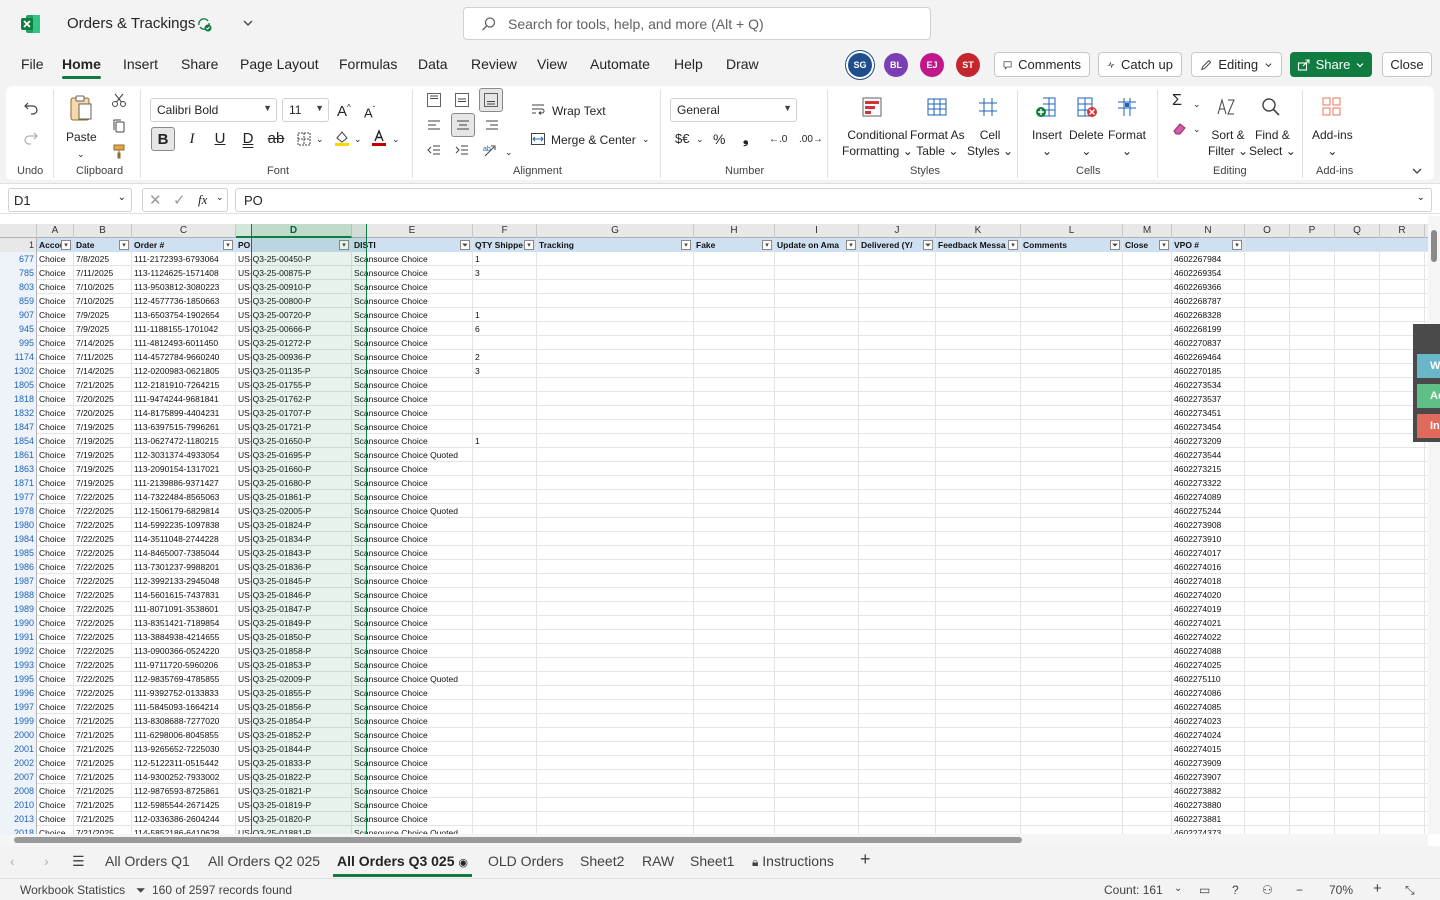  I want to click on column-filter-header: PO ▾, so click(294, 245).